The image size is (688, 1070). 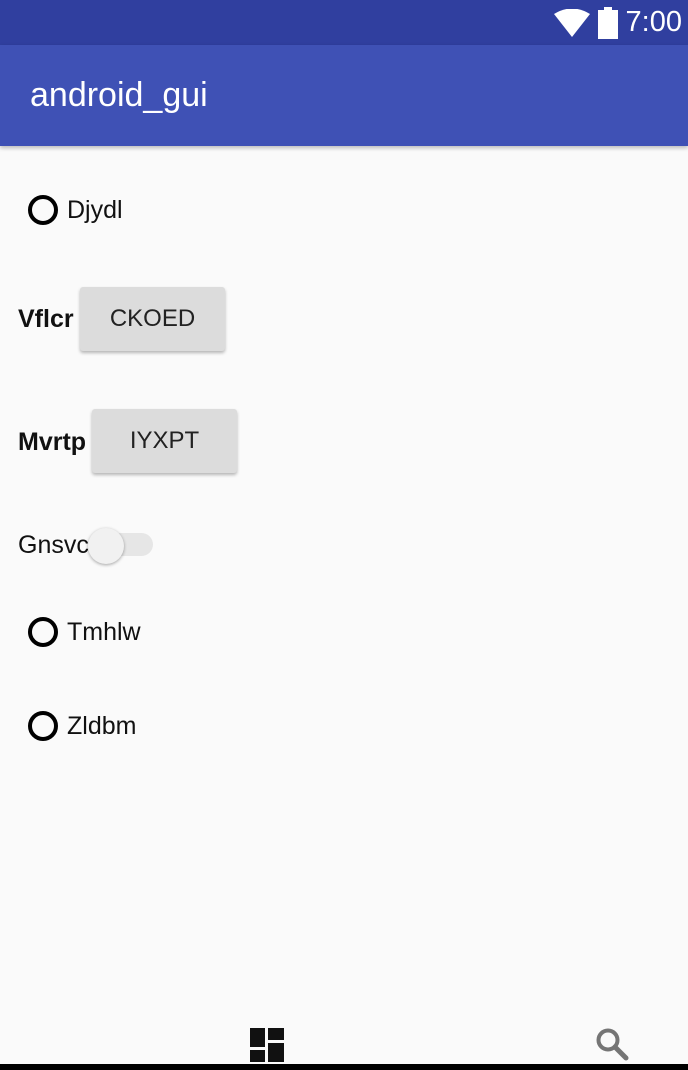 What do you see at coordinates (119, 95) in the screenshot?
I see `app-title: android_gui` at bounding box center [119, 95].